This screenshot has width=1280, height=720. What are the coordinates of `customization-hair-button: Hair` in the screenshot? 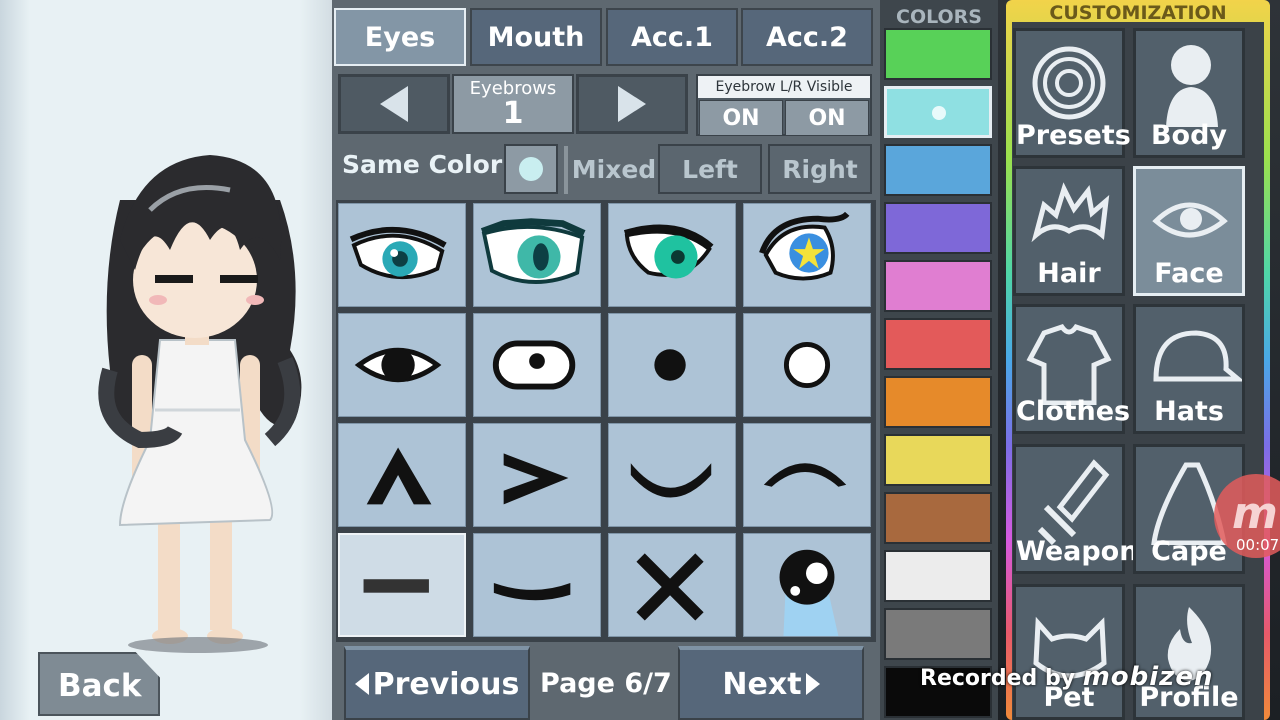 It's located at (1069, 231).